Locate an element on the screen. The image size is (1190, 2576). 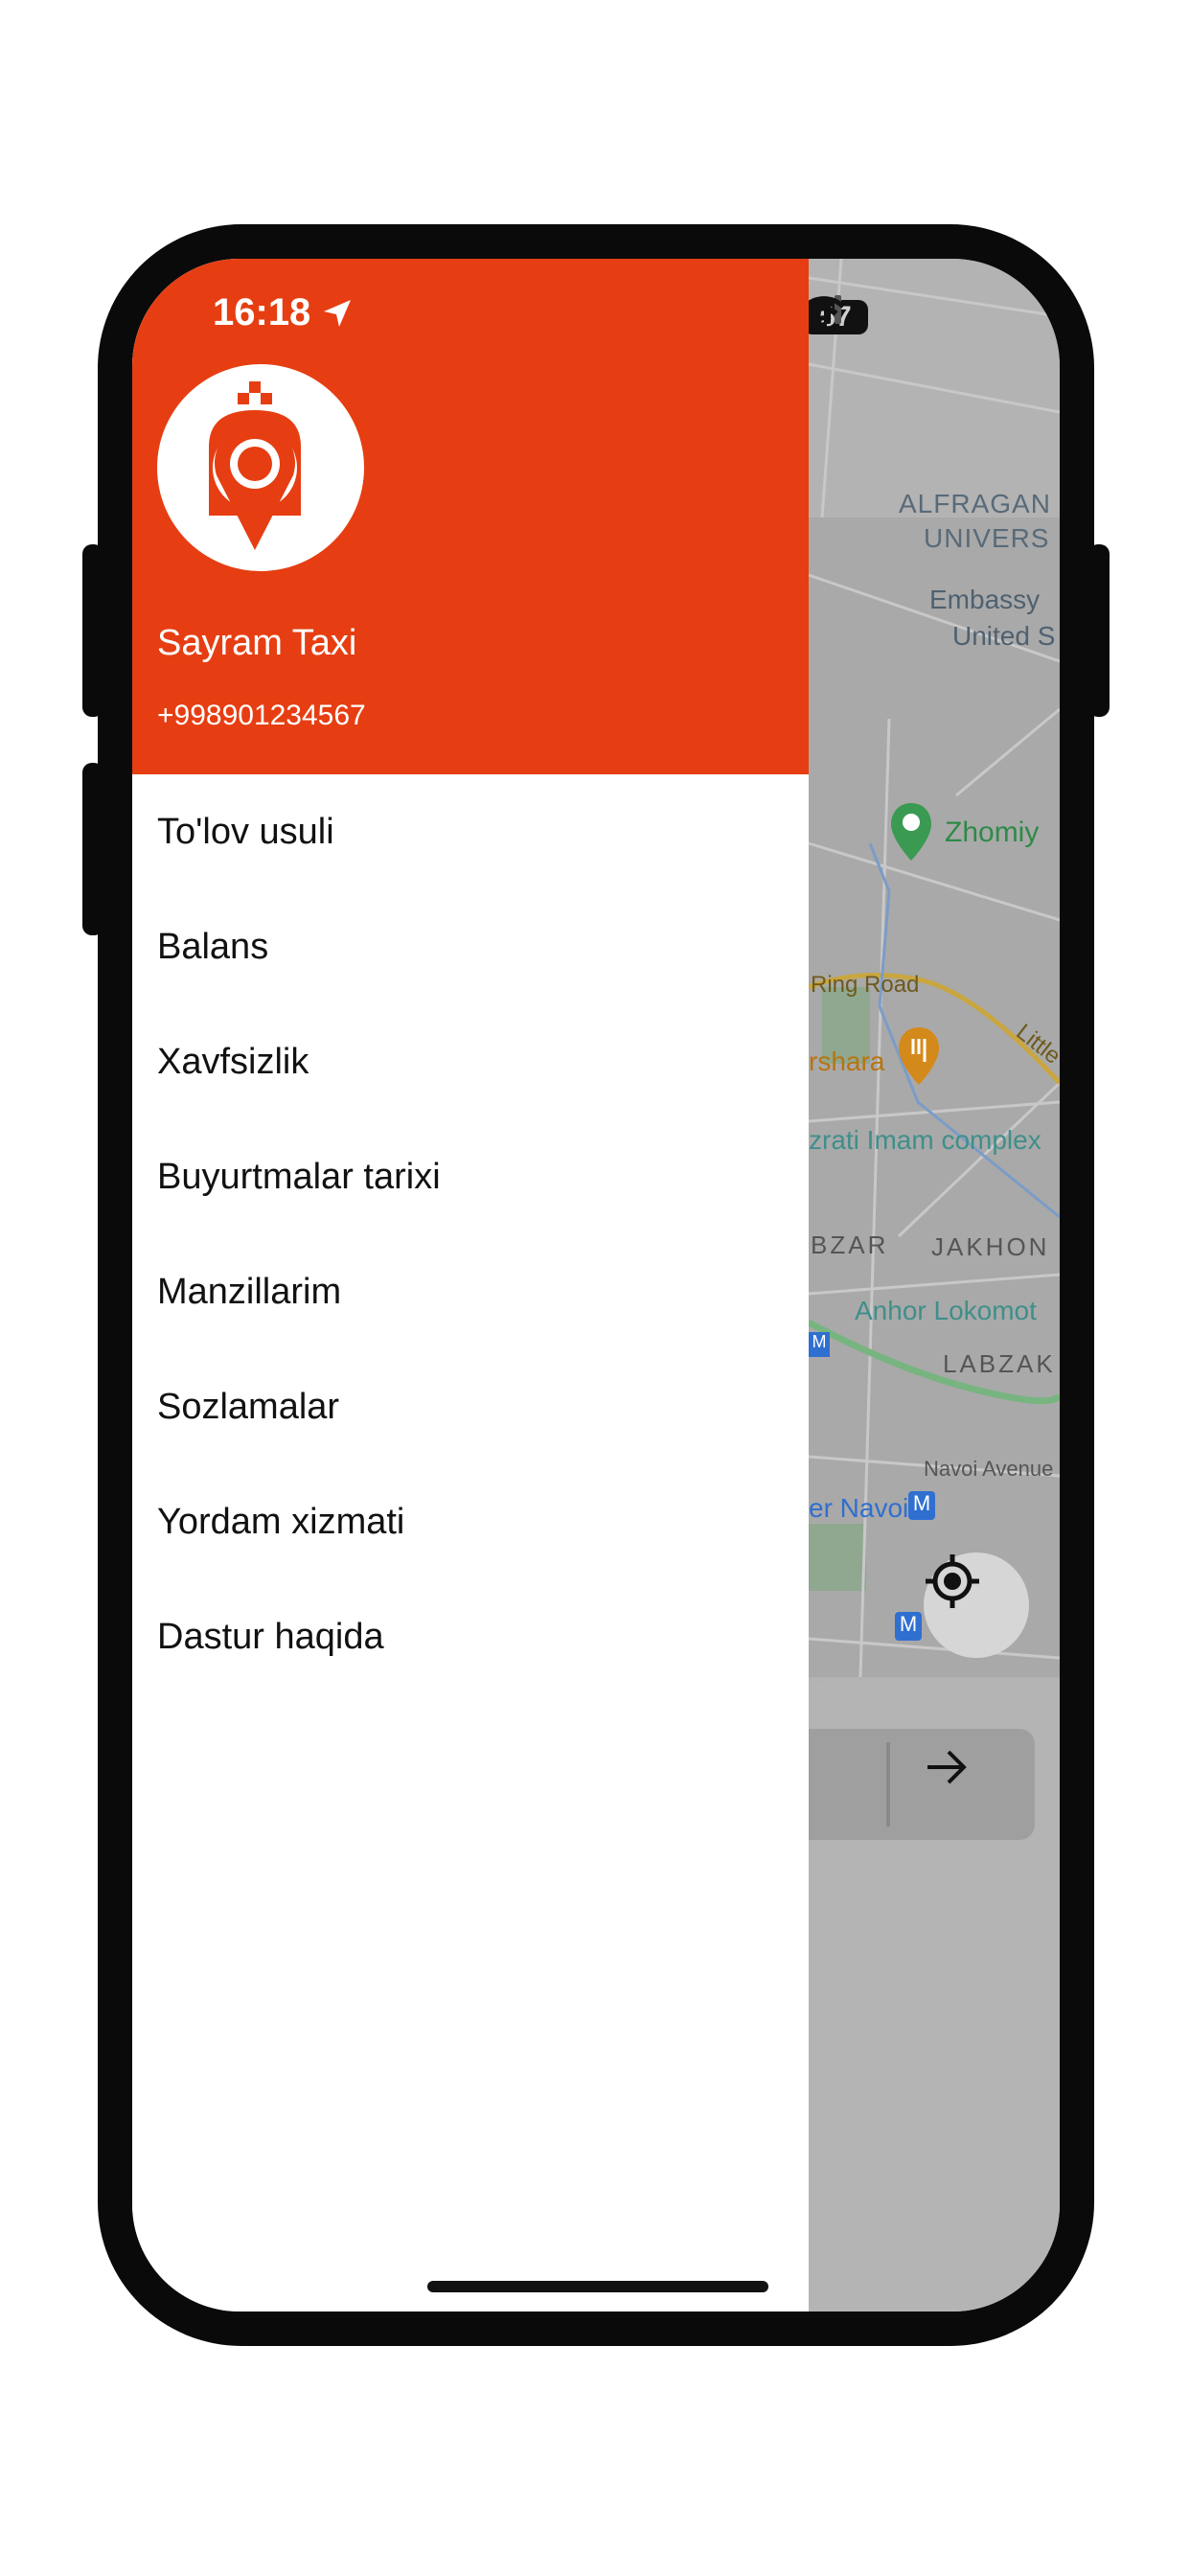
map-label: UNIVERS is located at coordinates (987, 538).